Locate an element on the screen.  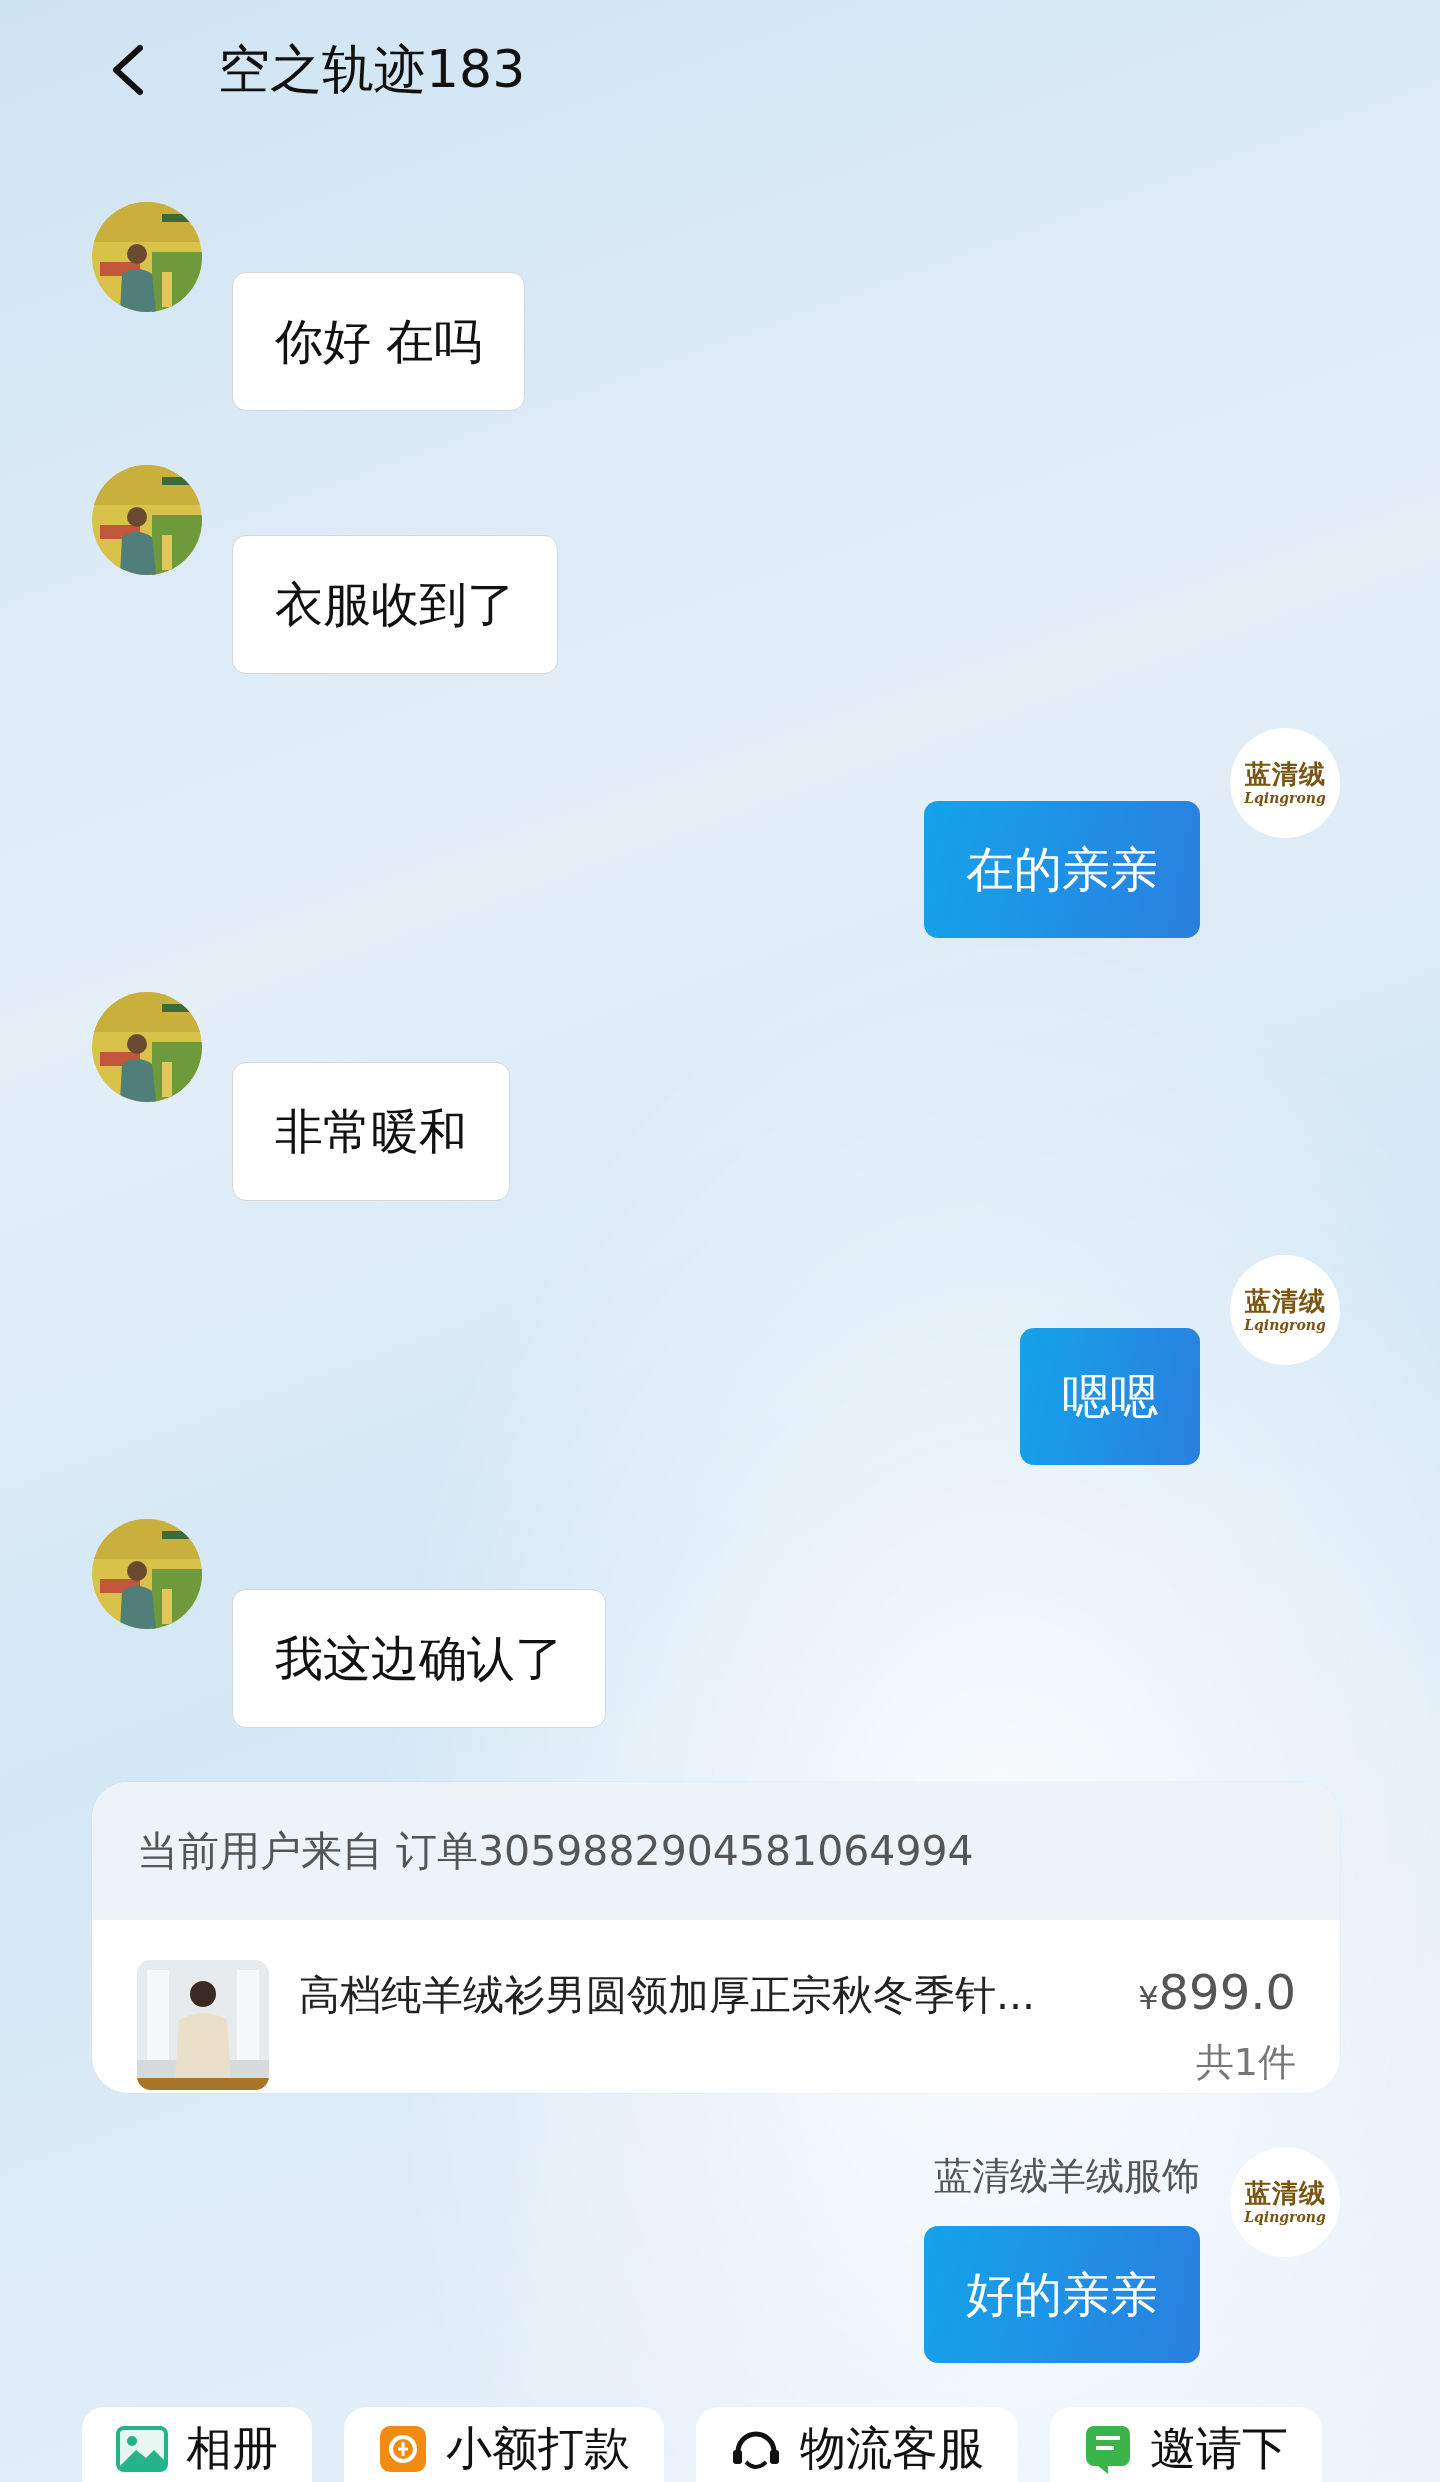
quick-action-button: 小额打款 is located at coordinates (504, 2444).